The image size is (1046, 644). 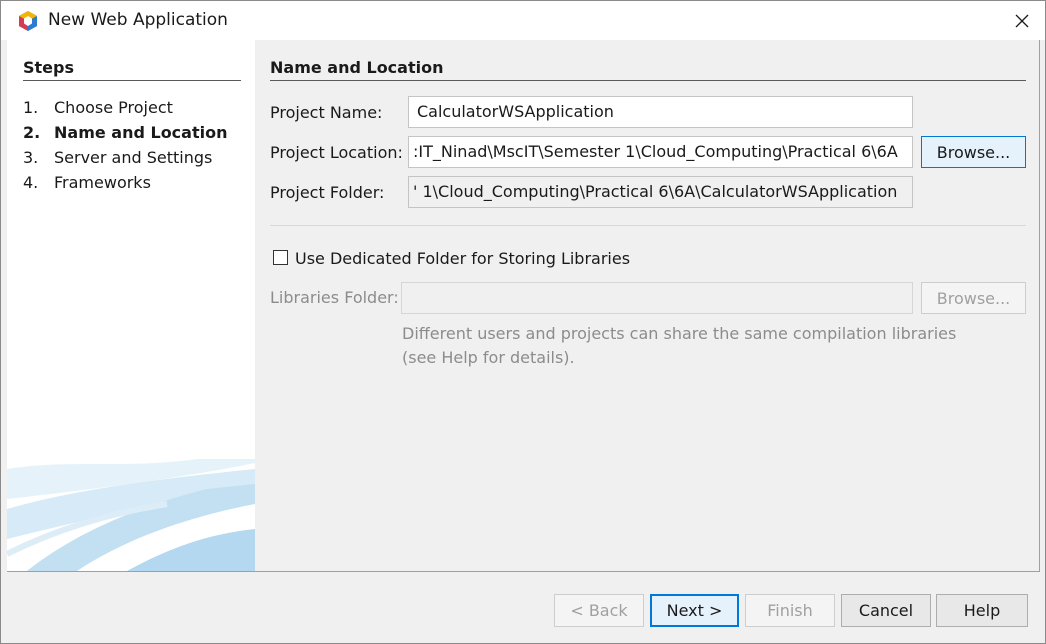 What do you see at coordinates (657, 298) in the screenshot?
I see `libraries-folder-input` at bounding box center [657, 298].